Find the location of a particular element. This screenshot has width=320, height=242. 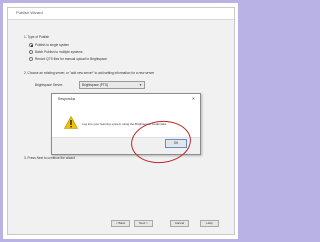

radio-single-system is located at coordinates (31, 45).